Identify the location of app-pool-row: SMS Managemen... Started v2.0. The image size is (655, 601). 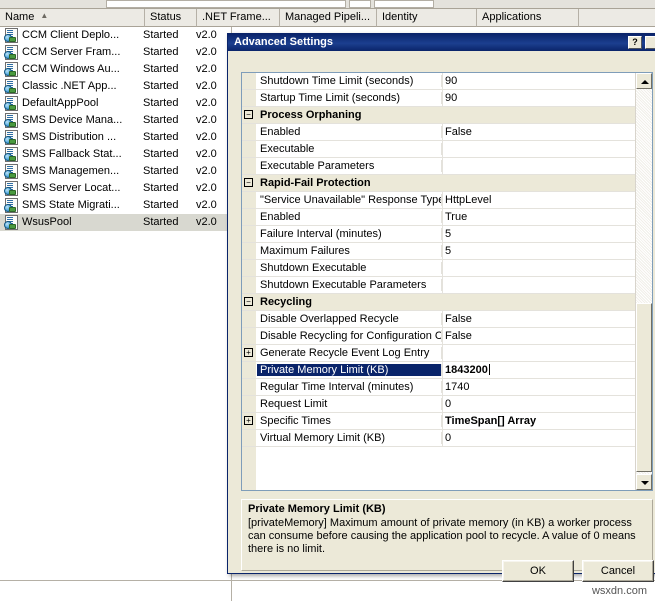
(115, 171).